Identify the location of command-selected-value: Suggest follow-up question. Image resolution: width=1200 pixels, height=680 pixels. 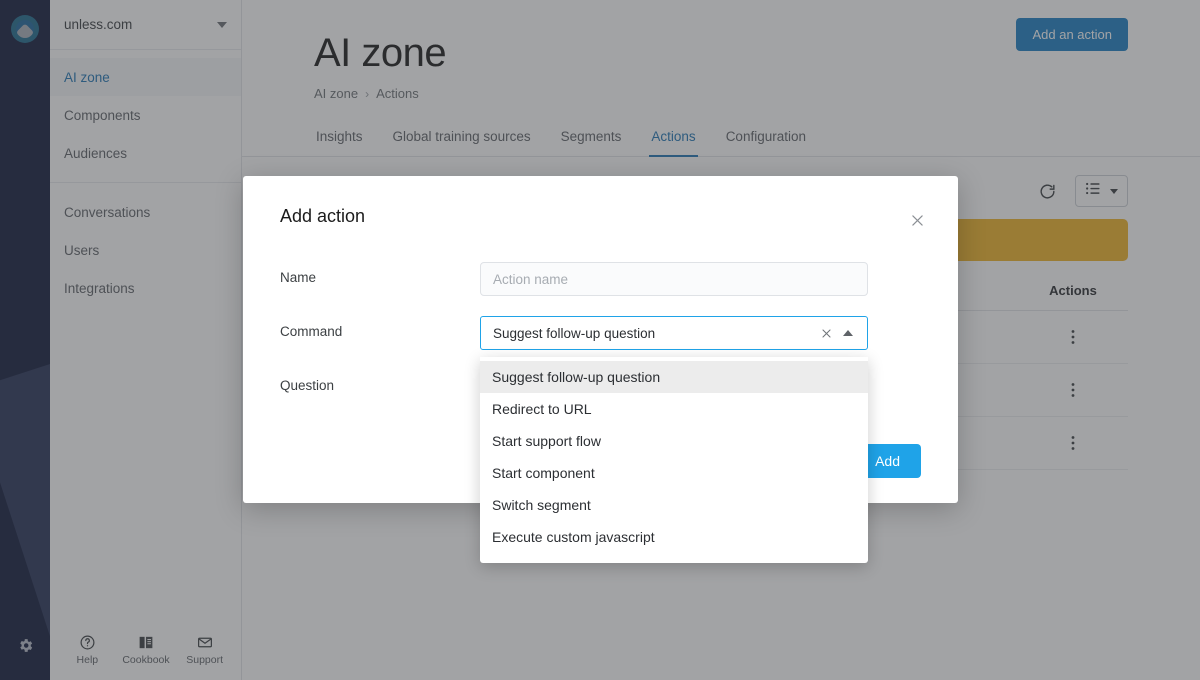
(574, 333).